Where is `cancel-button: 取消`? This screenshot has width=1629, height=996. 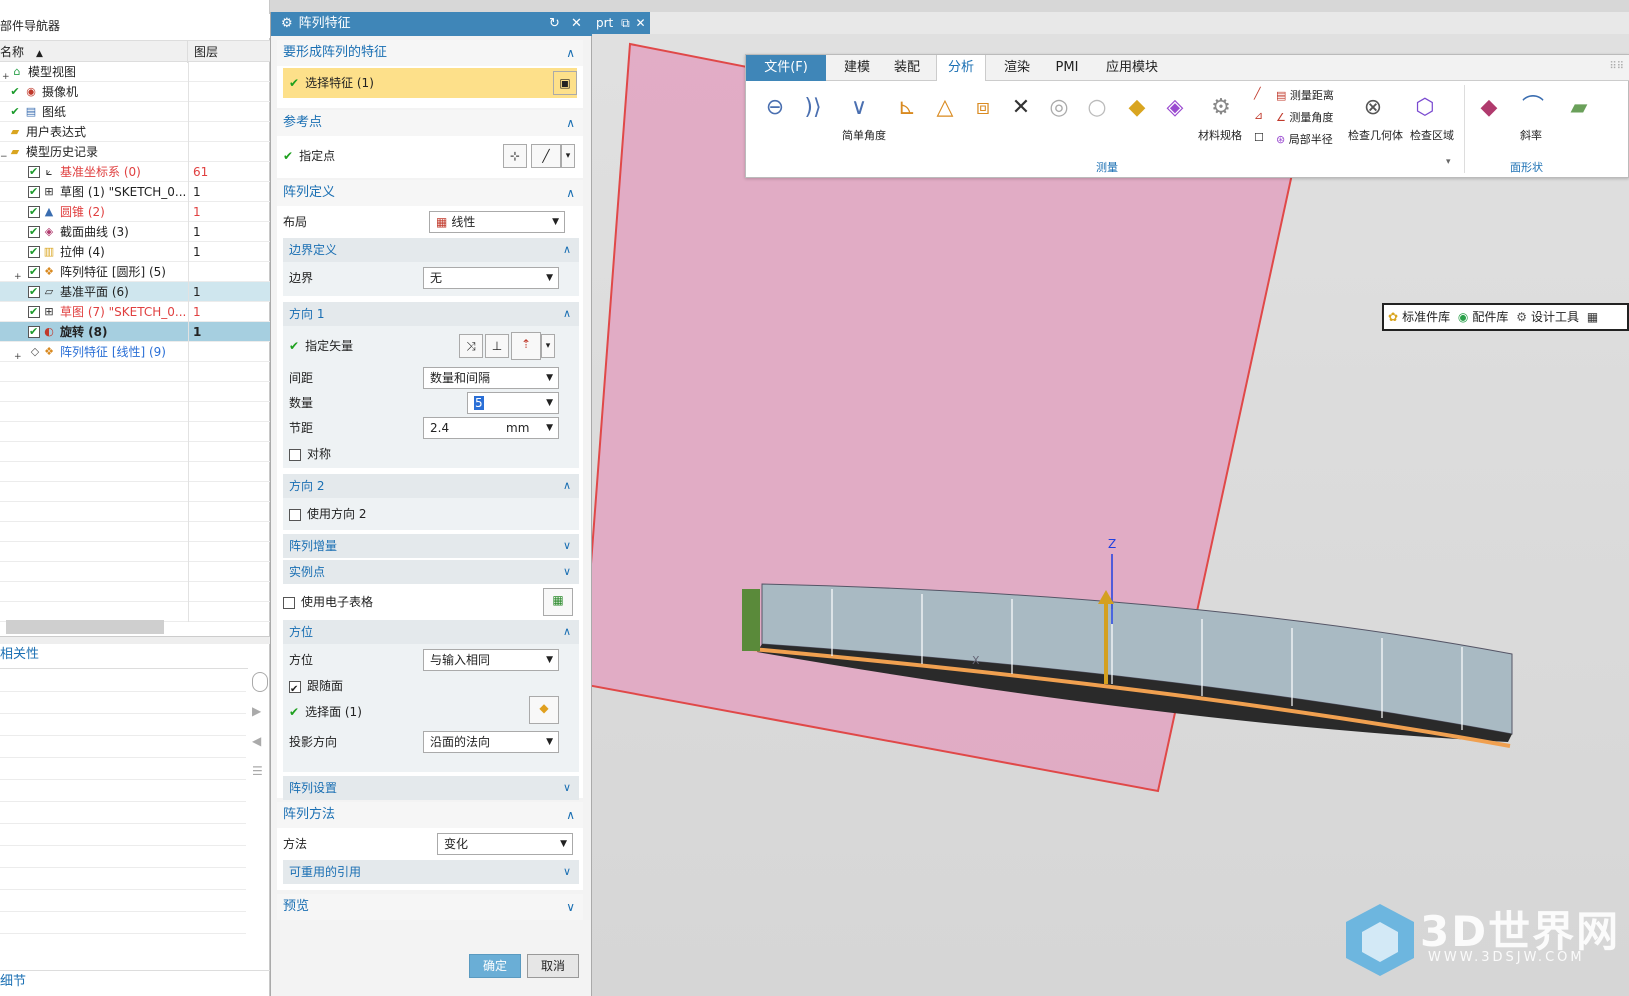 cancel-button: 取消 is located at coordinates (553, 966).